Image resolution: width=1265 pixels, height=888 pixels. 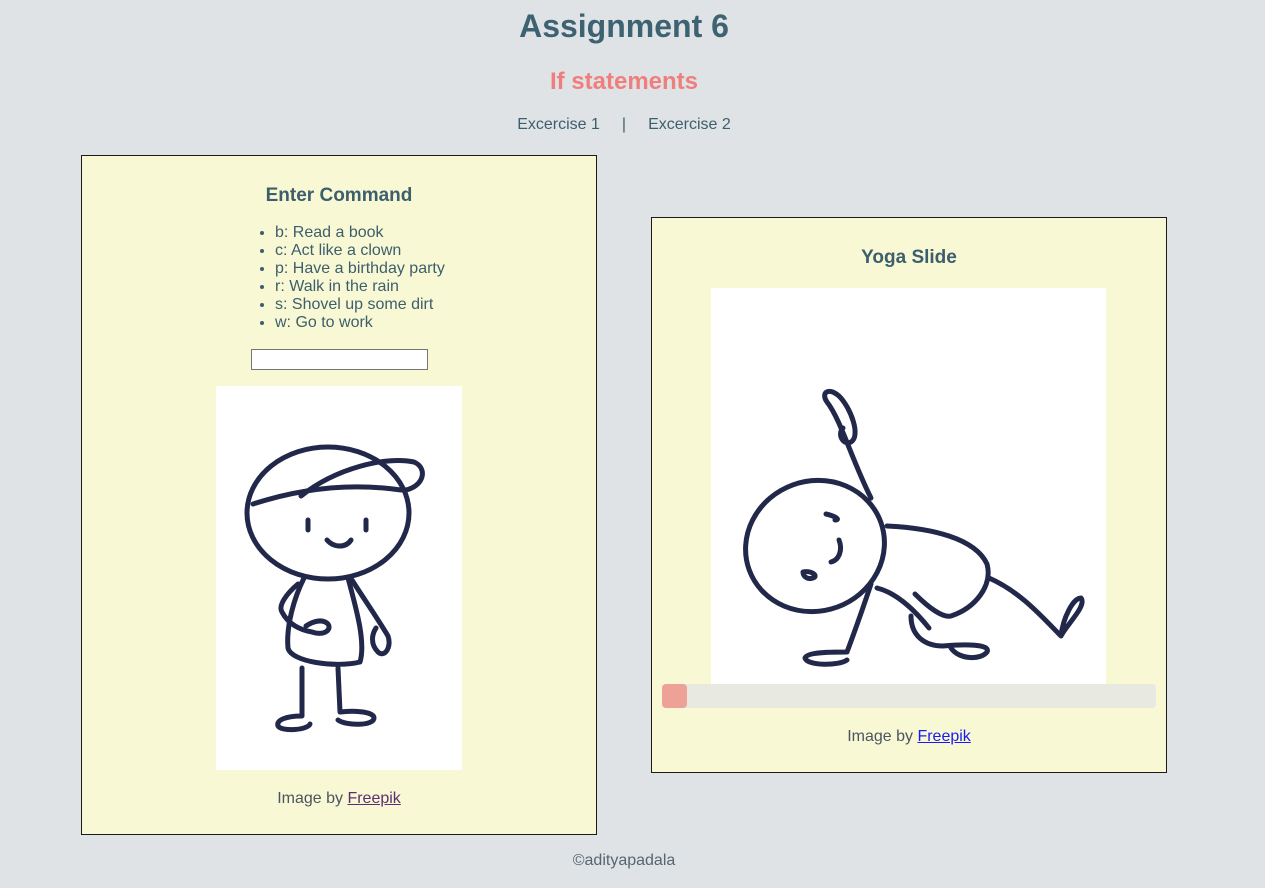 What do you see at coordinates (334, 588) in the screenshot?
I see `stick-figure-cap-icon` at bounding box center [334, 588].